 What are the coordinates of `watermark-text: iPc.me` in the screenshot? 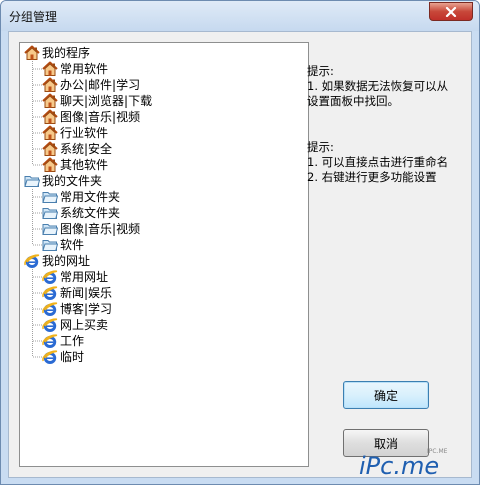 It's located at (399, 465).